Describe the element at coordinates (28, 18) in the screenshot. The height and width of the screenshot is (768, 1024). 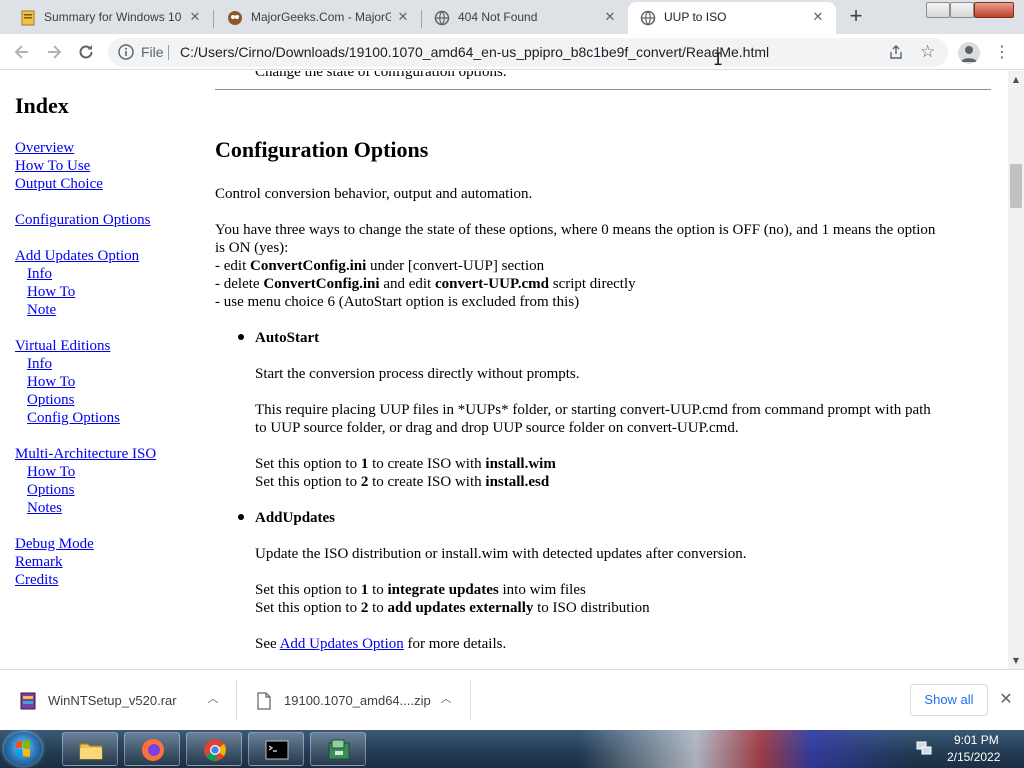
I see `page-icon` at that location.